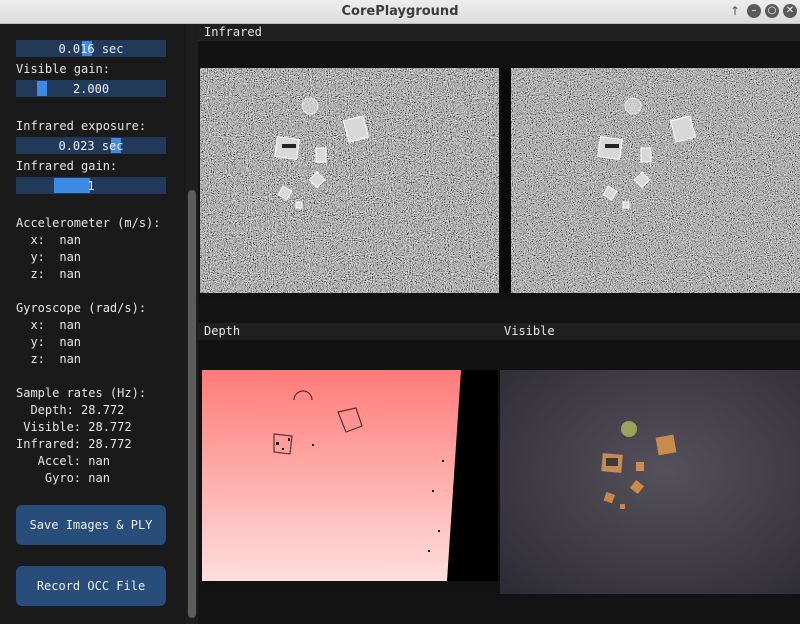 The height and width of the screenshot is (624, 800). Describe the element at coordinates (88, 223) in the screenshot. I see `accelerometer-label: Accelerometer (m/s):` at that location.